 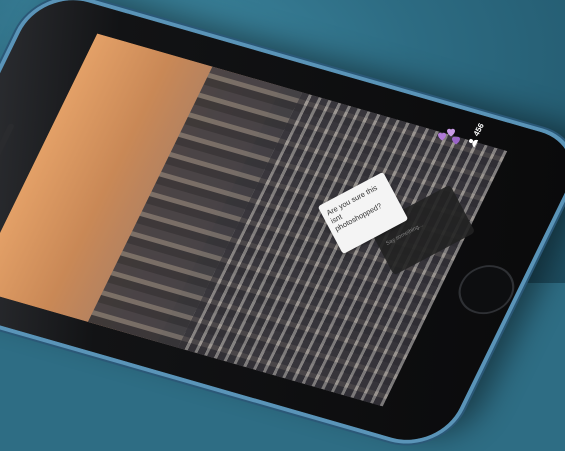 What do you see at coordinates (486, 289) in the screenshot?
I see `home-button` at bounding box center [486, 289].